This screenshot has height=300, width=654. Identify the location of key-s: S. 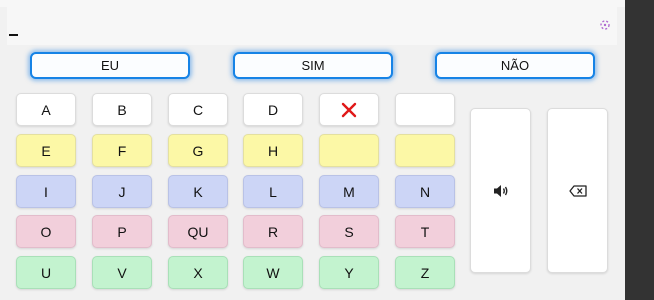
(349, 231).